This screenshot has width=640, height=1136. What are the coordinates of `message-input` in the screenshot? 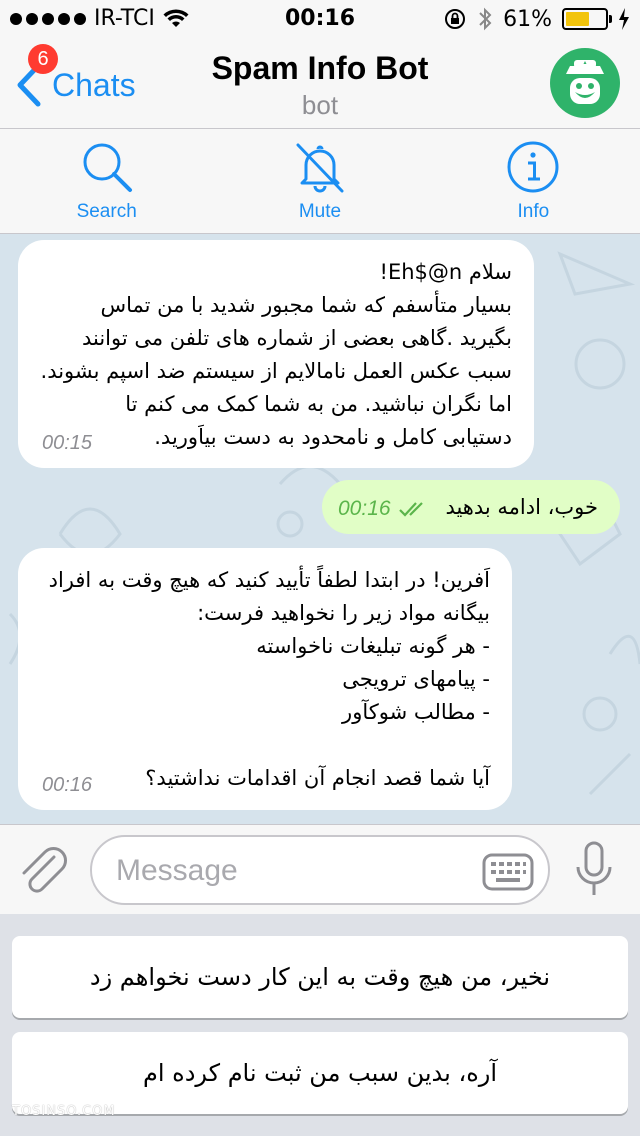 It's located at (296, 871).